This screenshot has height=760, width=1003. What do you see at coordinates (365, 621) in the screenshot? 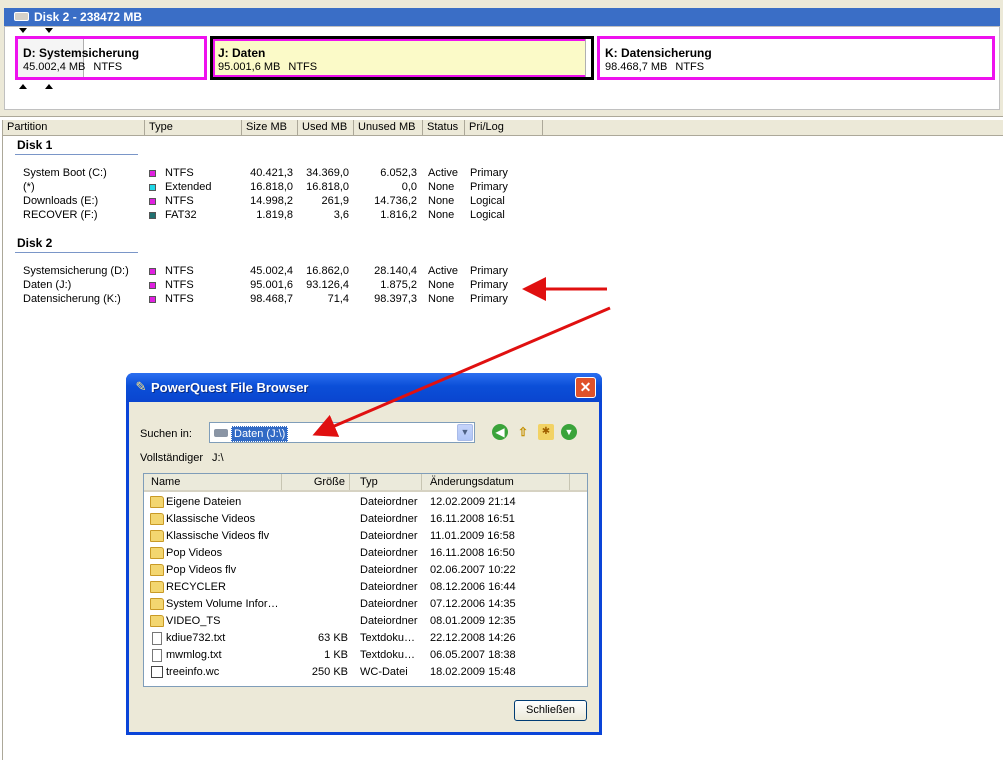
I see `file-row: VIDEO_TS Dateiordner 08.01.2009 12:35` at bounding box center [365, 621].